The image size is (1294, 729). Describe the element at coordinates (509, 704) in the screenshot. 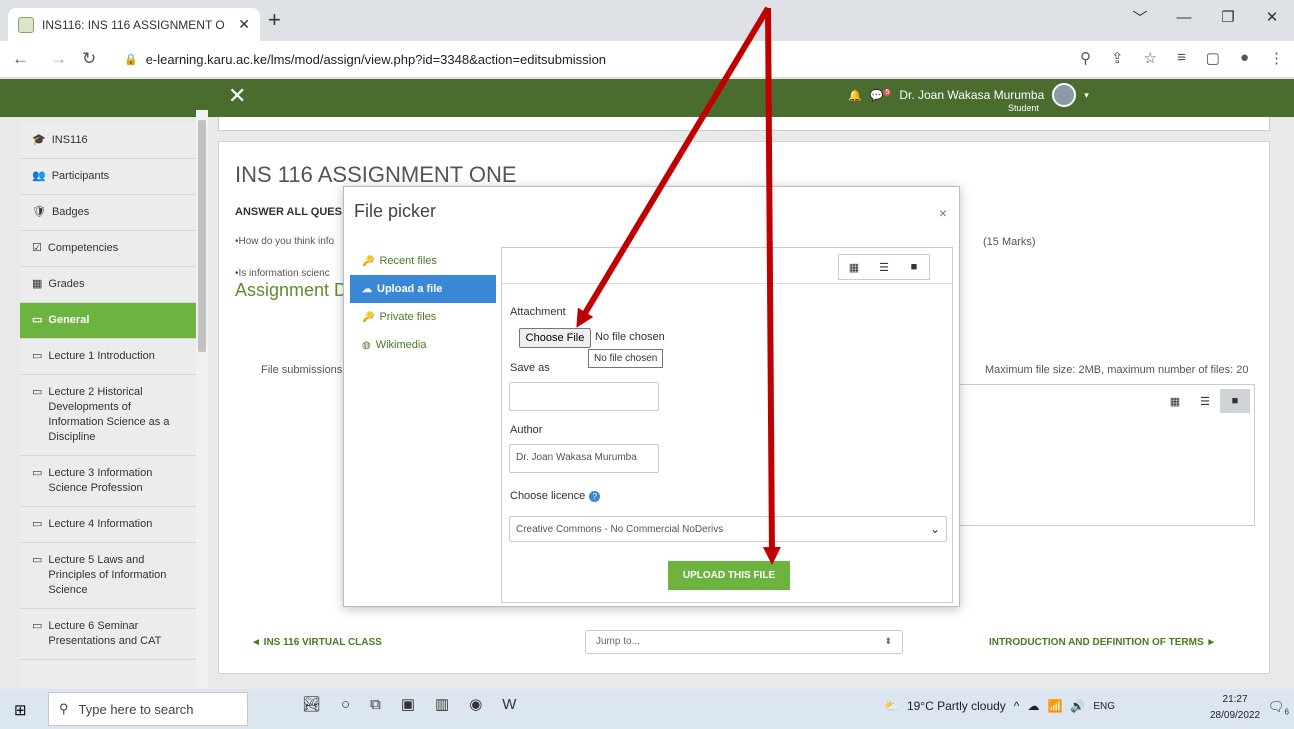

I see `word-icon: W` at that location.